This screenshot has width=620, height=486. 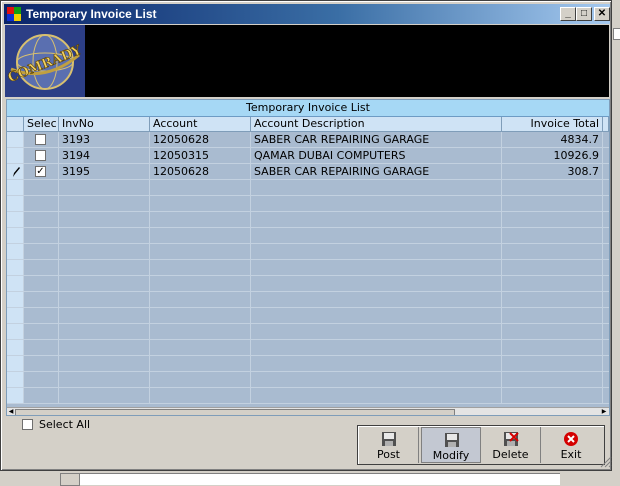 What do you see at coordinates (11, 411) in the screenshot?
I see `scroll-left-icon: ◀` at bounding box center [11, 411].